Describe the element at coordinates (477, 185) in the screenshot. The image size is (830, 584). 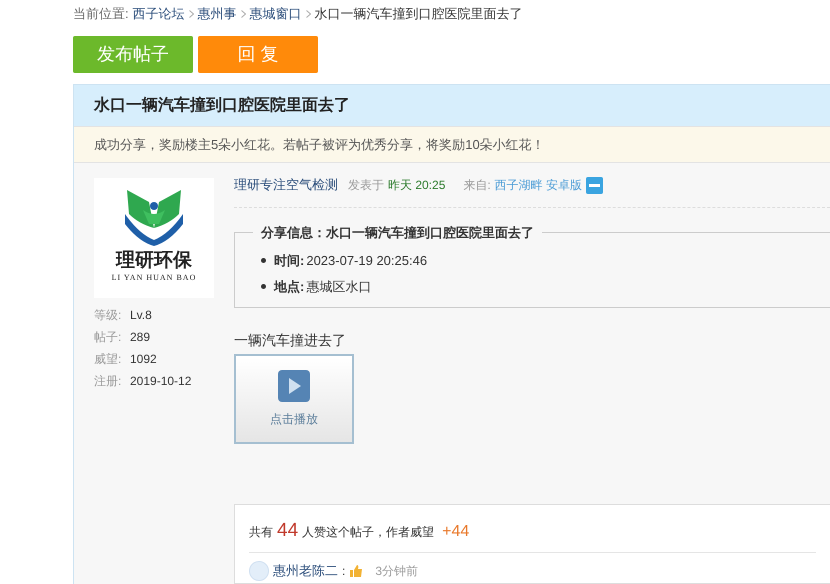
I see `source-label: 来自:` at that location.